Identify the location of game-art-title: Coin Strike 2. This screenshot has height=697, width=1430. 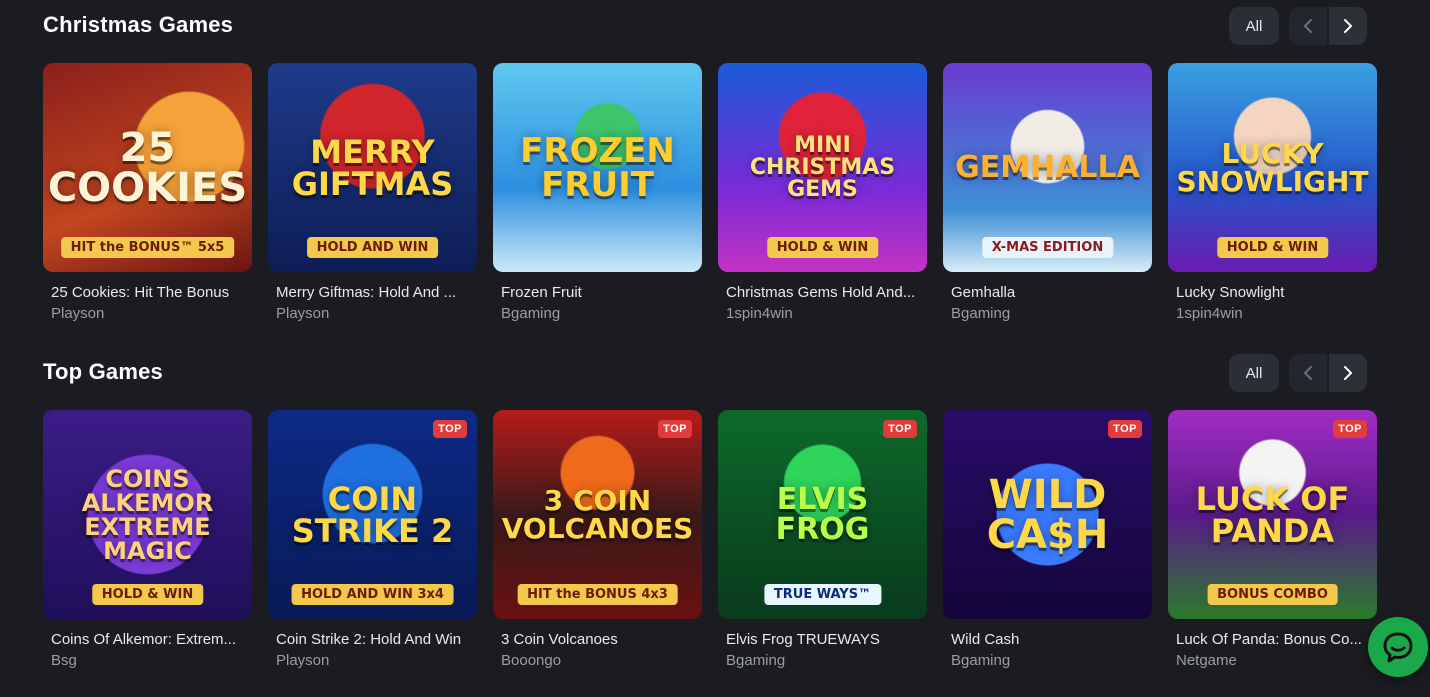
(372, 514).